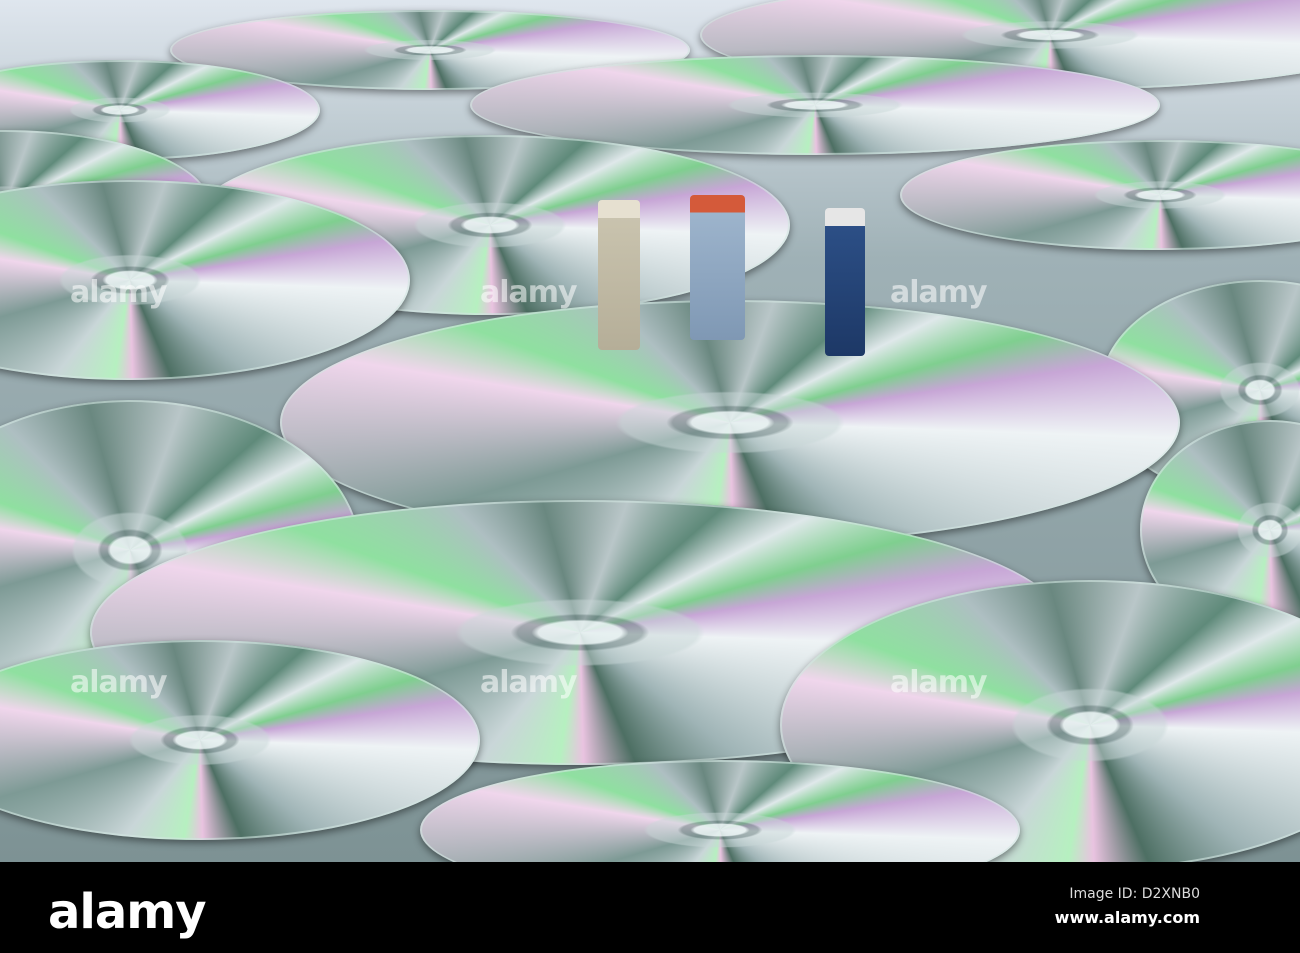 This screenshot has height=953, width=1300. What do you see at coordinates (127, 912) in the screenshot?
I see `alamy-logo: alamy` at bounding box center [127, 912].